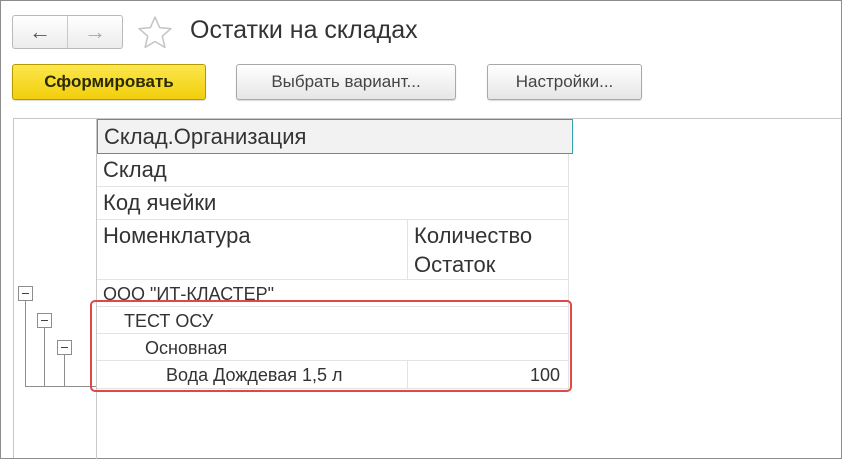  Describe the element at coordinates (109, 82) in the screenshot. I see `generate-button: Сформировать` at that location.